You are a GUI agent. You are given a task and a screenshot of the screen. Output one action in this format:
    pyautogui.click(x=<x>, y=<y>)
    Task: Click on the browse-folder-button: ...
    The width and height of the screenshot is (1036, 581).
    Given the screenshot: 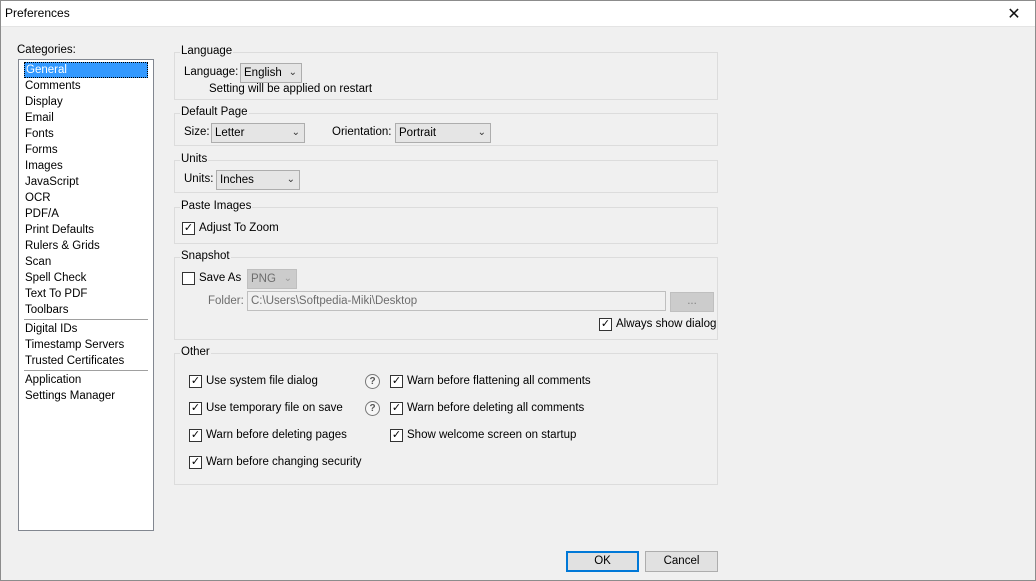 What is the action you would take?
    pyautogui.click(x=692, y=302)
    